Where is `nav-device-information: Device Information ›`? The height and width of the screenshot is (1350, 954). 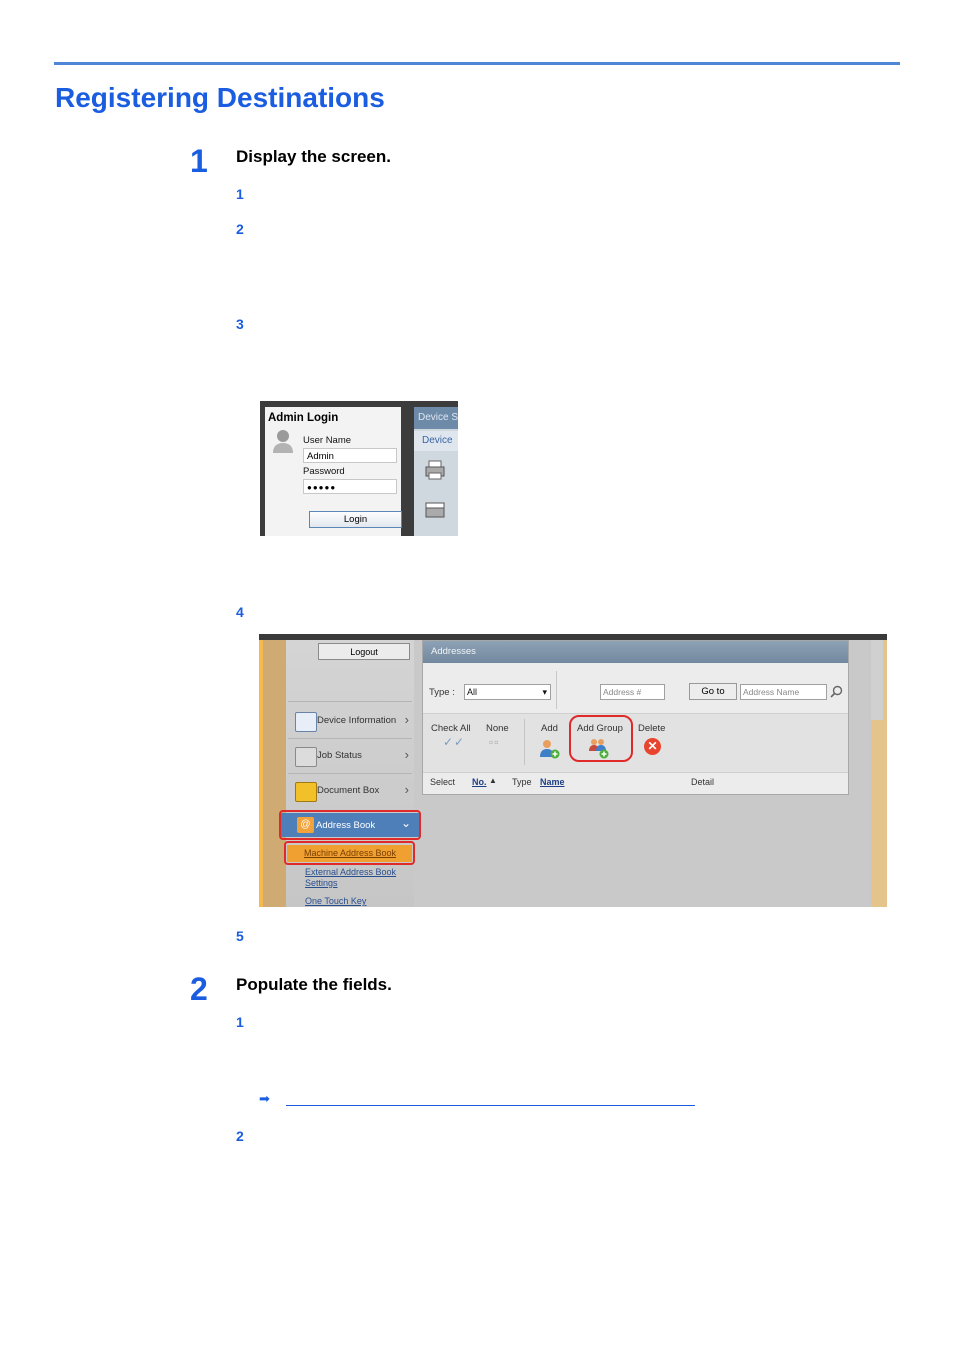 nav-device-information: Device Information › is located at coordinates (352, 721).